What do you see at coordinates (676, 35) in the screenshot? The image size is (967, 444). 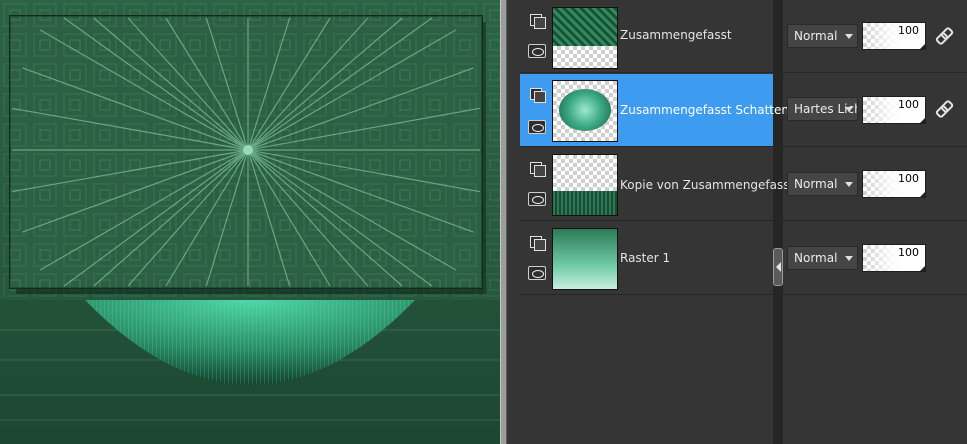 I see `layer-name: Zusammengefasst` at bounding box center [676, 35].